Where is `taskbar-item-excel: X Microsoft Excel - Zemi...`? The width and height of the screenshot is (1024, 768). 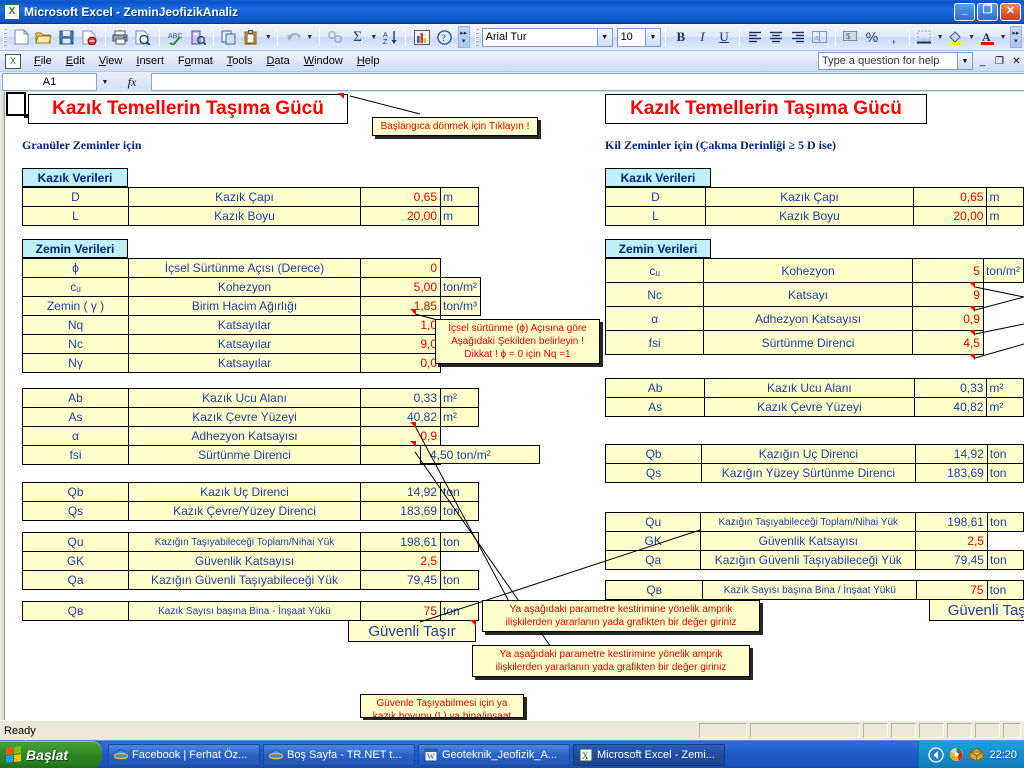
taskbar-item-excel: X Microsoft Excel - Zemi... is located at coordinates (649, 754).